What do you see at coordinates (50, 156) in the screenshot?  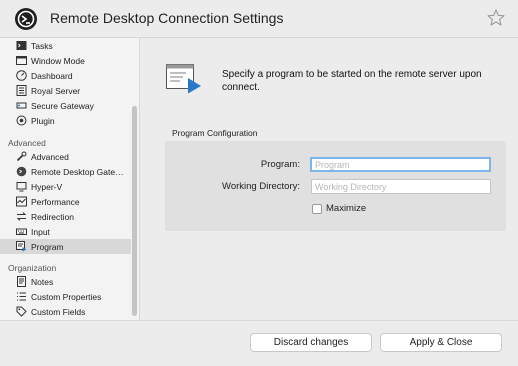 I see `sidebar-item-label: Advanced` at bounding box center [50, 156].